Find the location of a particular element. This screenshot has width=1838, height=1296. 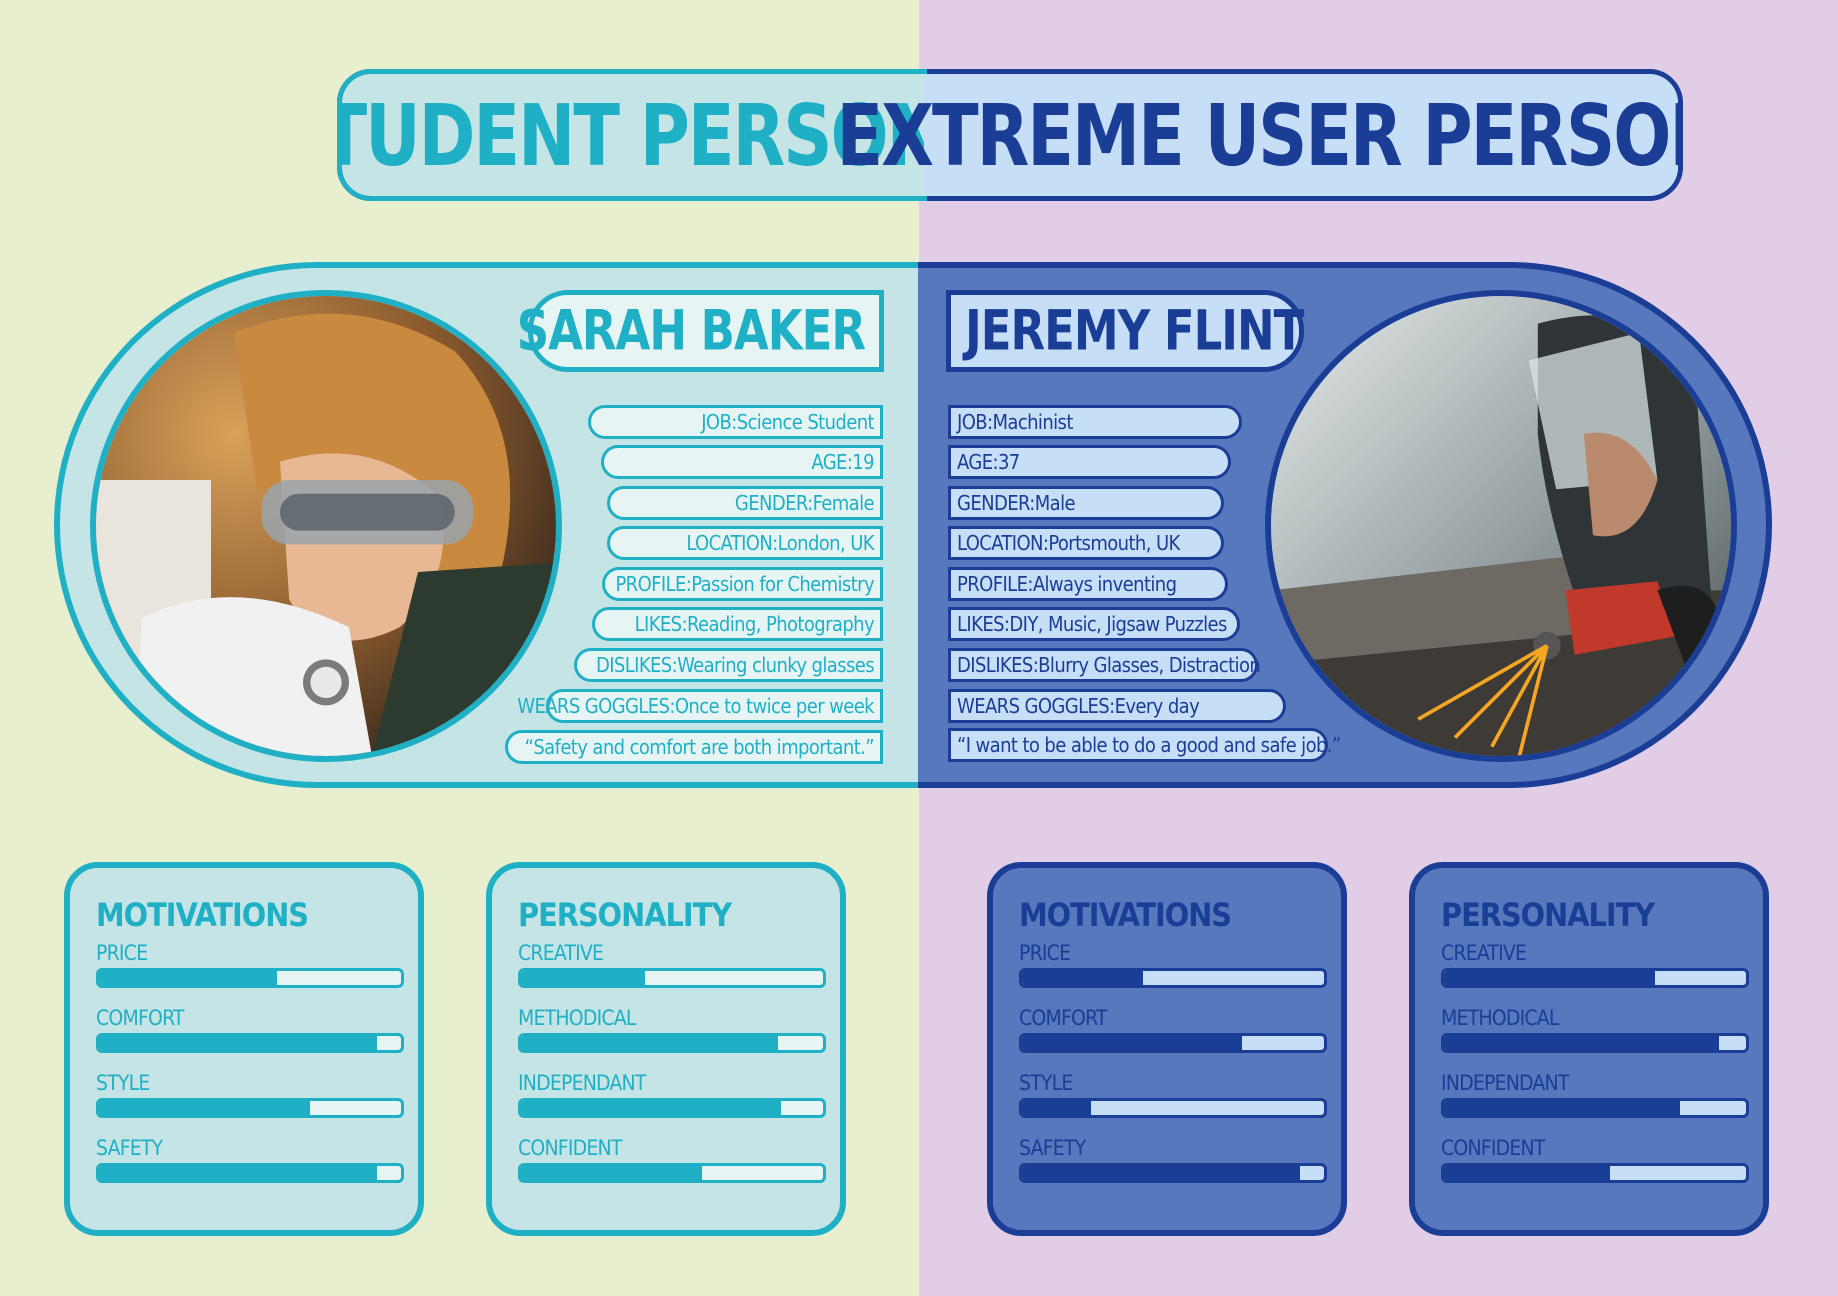

title-banner: STUDENT PERSONA EXTREME USER PERSONA is located at coordinates (1010, 135).